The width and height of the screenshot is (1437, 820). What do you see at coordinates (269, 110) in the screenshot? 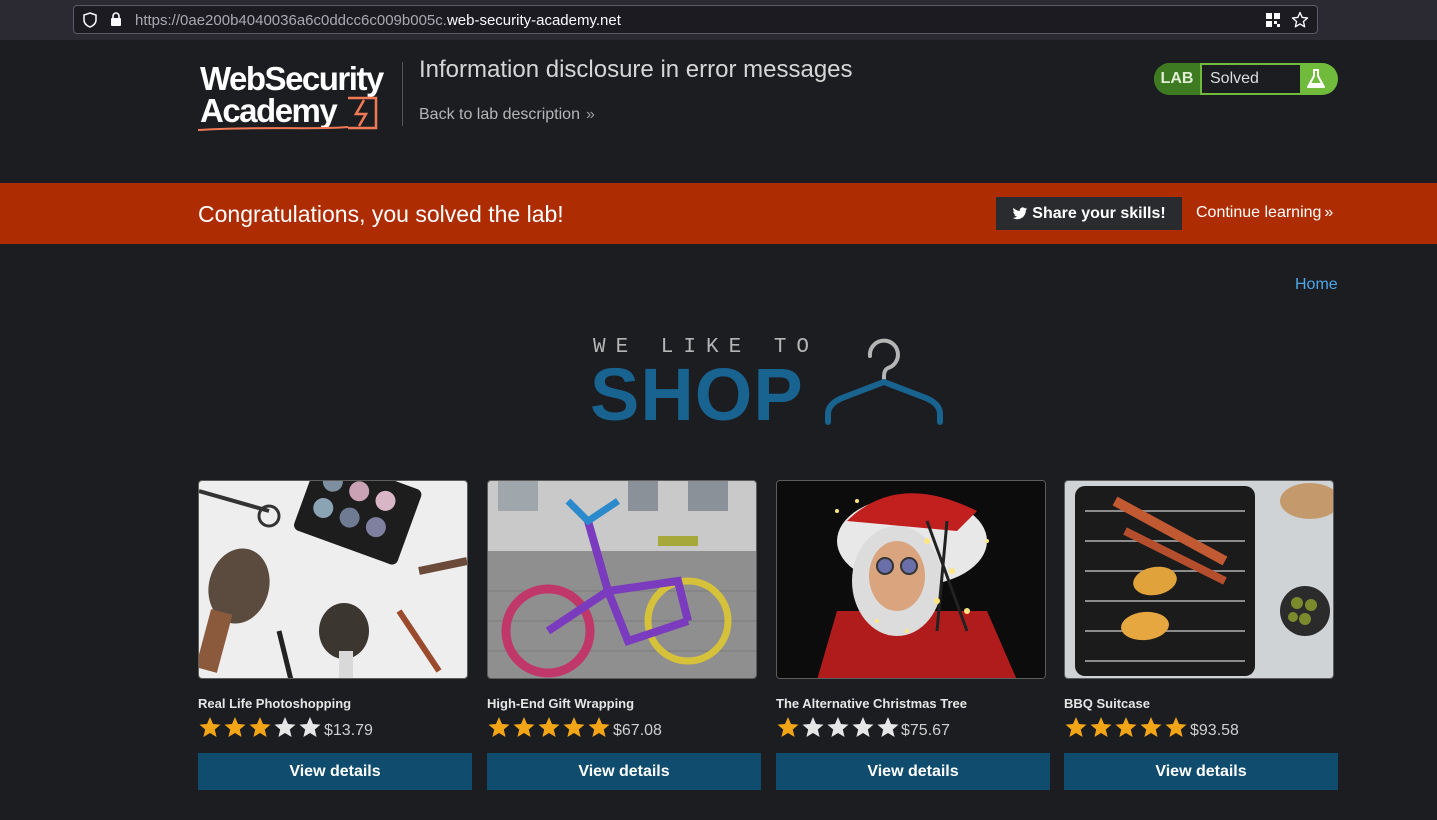
I see `svg-text: Academy` at bounding box center [269, 110].